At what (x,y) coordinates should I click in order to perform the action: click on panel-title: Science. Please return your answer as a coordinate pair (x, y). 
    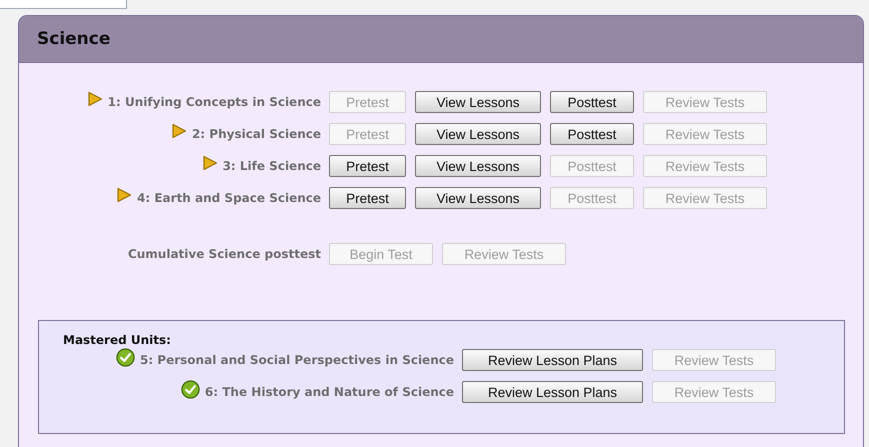
    Looking at the image, I should click on (73, 39).